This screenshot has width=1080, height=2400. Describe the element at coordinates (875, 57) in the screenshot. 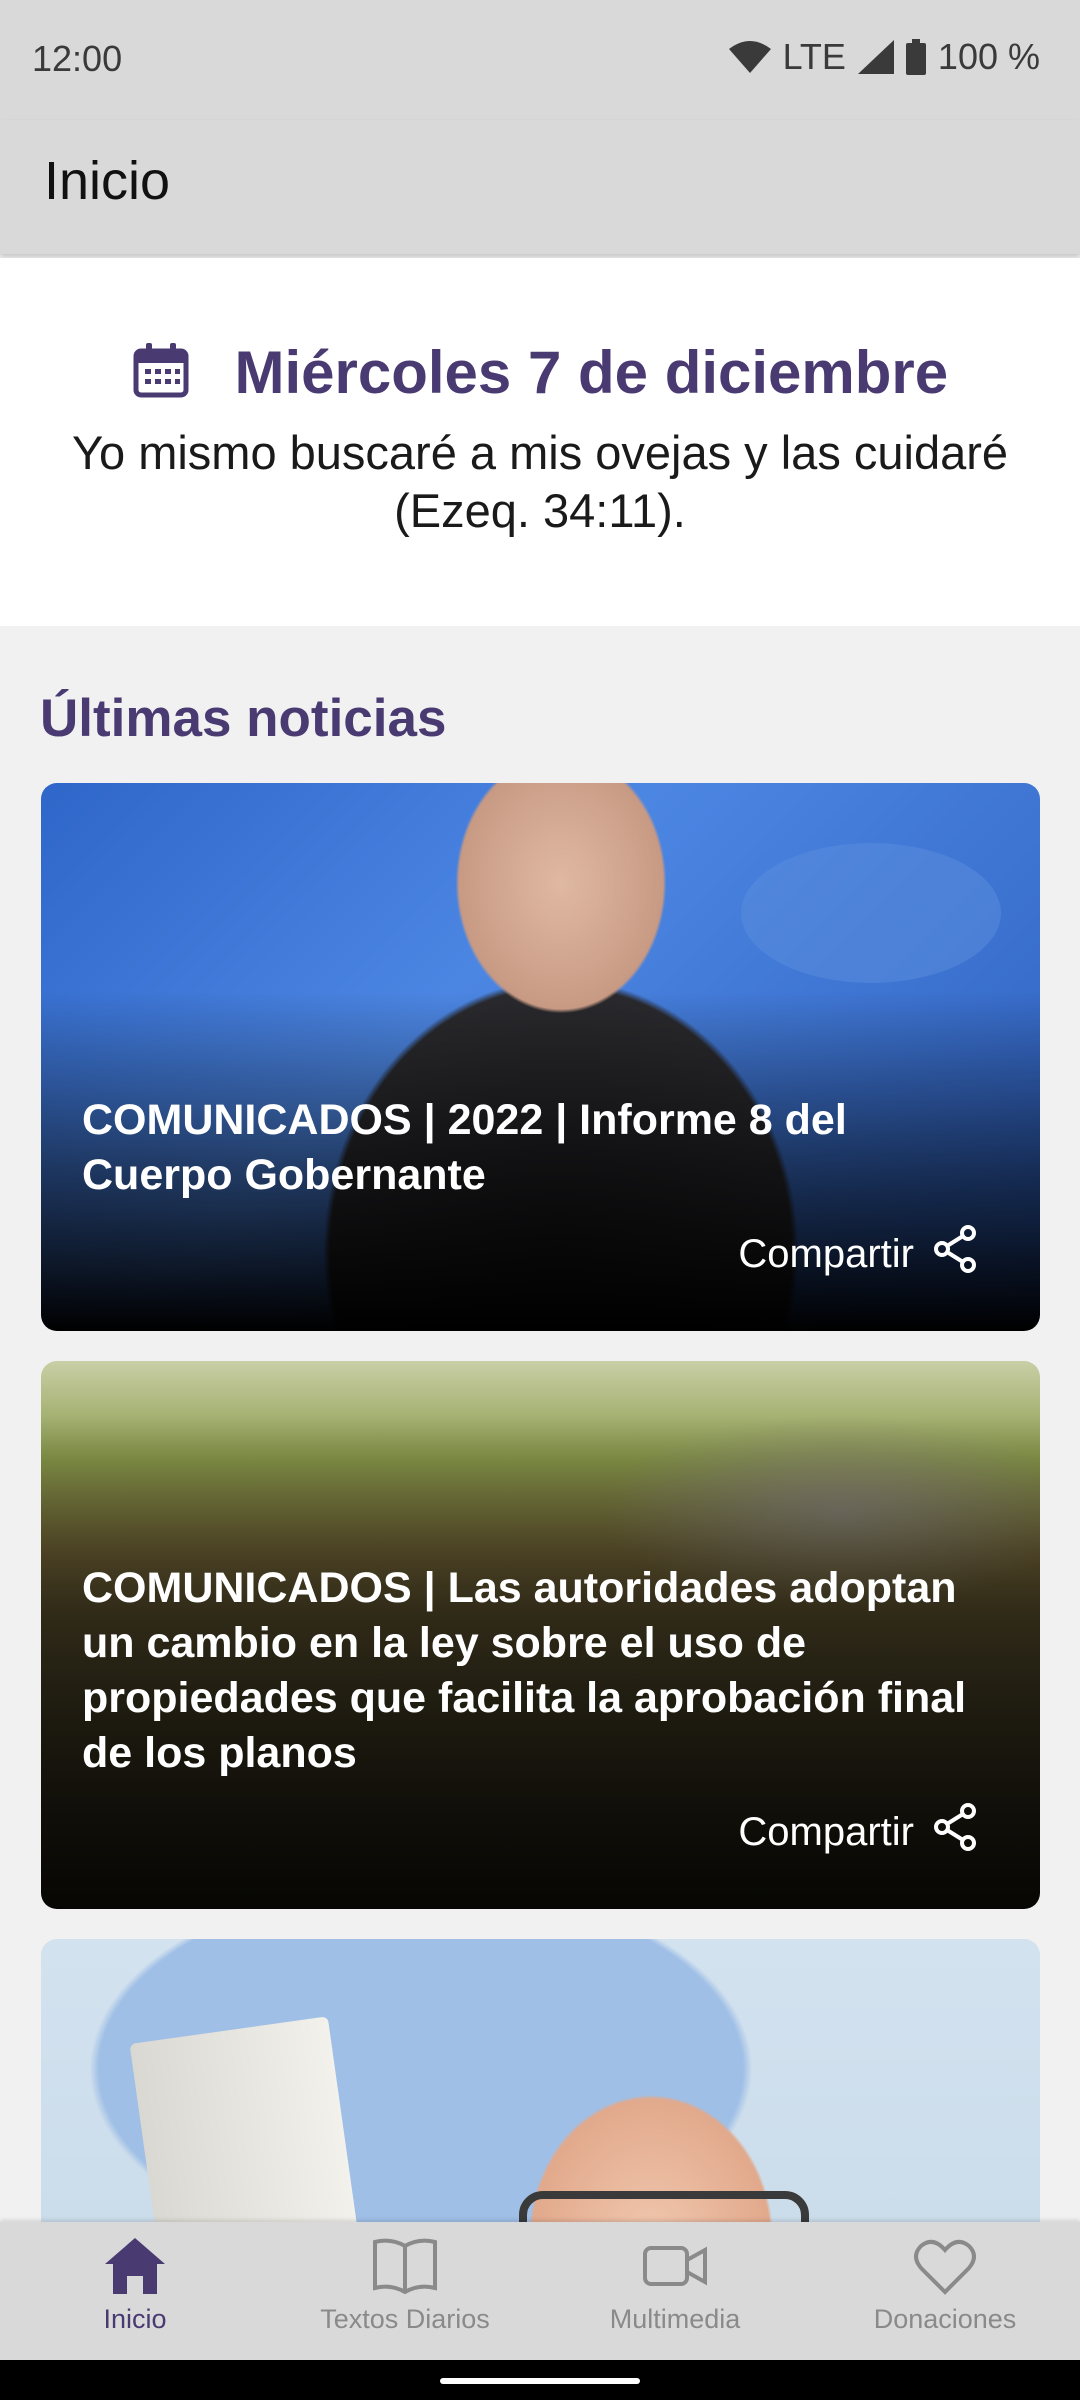

I see `signal-icon` at that location.